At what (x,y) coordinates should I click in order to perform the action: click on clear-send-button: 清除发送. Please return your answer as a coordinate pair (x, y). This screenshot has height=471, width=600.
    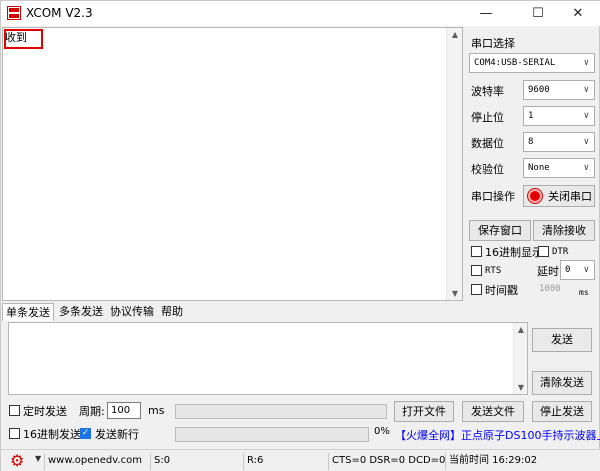
    Looking at the image, I should click on (562, 383).